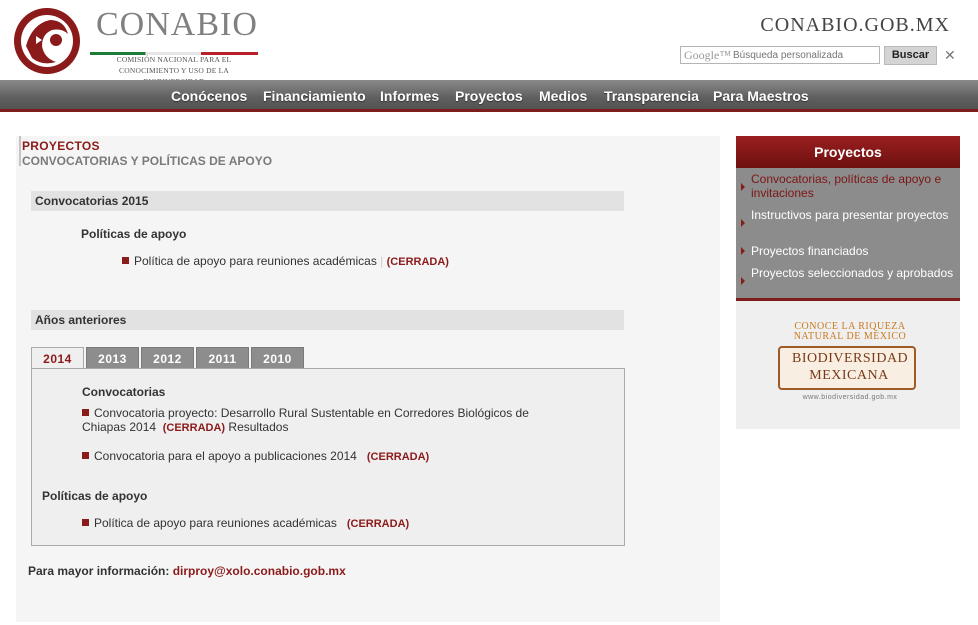  Describe the element at coordinates (95, 496) in the screenshot. I see `politicas-heading: Políticas de apoyo` at that location.